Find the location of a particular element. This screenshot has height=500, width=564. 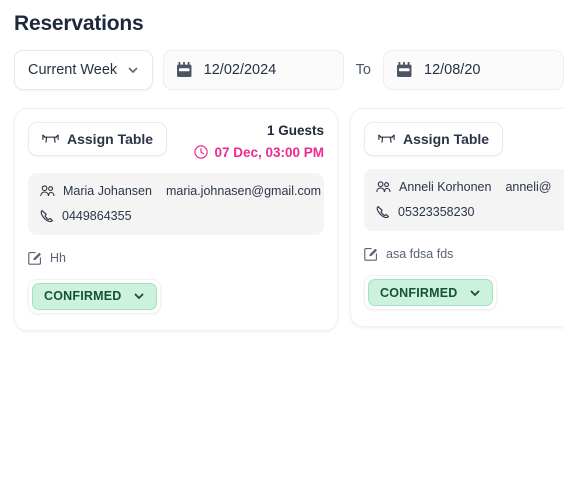

range-select: Current Week is located at coordinates (83, 70).